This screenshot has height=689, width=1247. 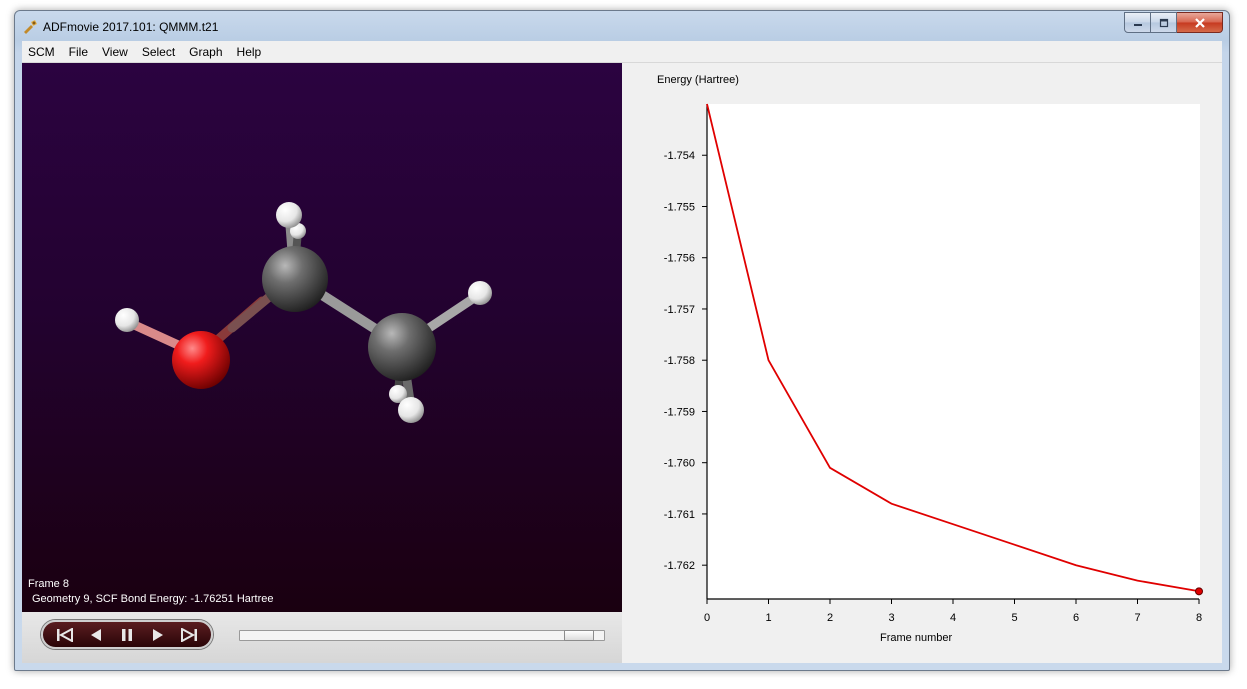 I want to click on x-tick-label: 7, so click(x=1137, y=618).